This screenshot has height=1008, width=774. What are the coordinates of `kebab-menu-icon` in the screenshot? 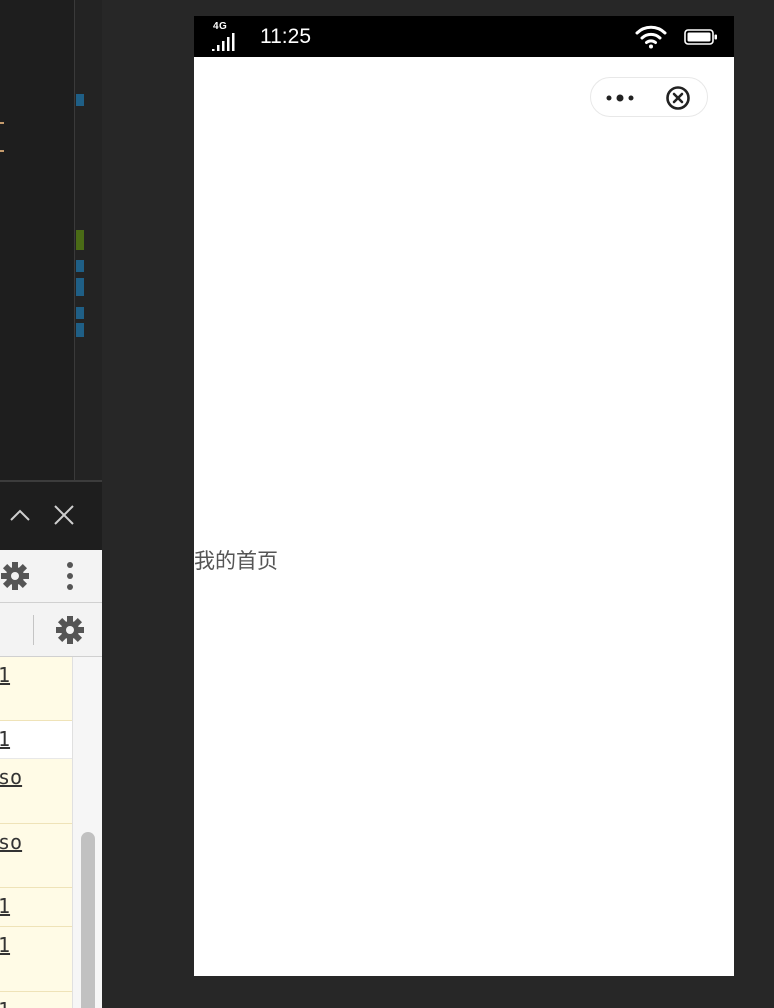 It's located at (70, 579).